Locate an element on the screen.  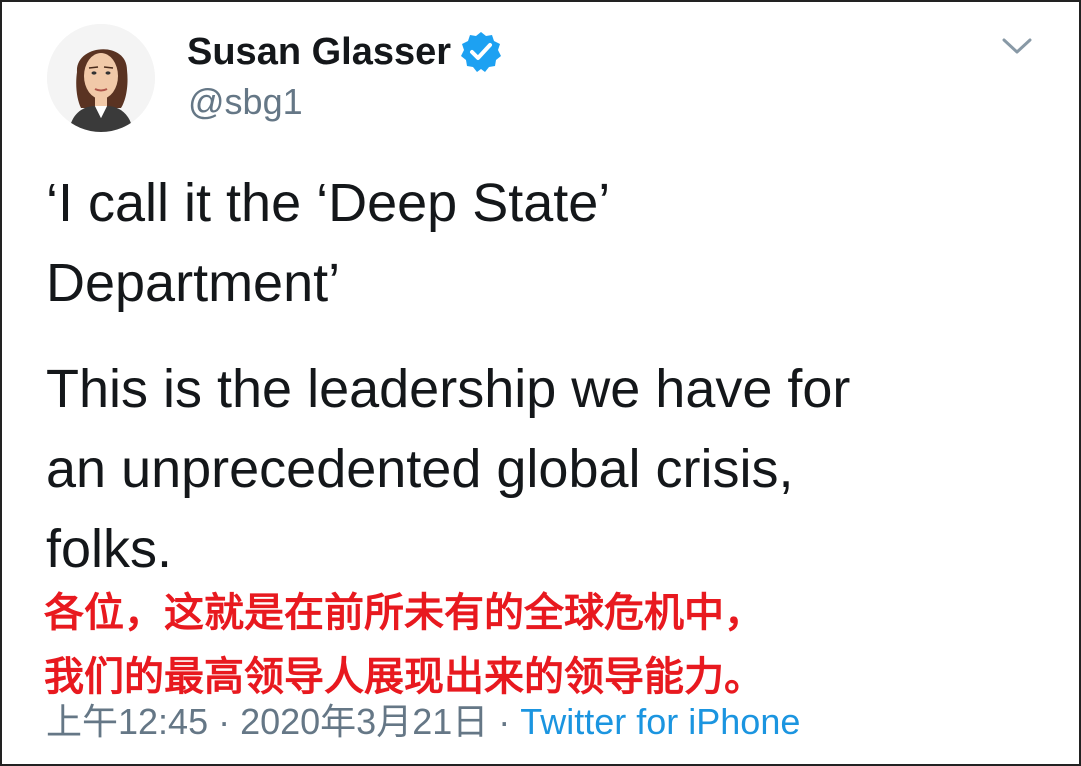
tweet-time: 上午12:45 is located at coordinates (127, 721).